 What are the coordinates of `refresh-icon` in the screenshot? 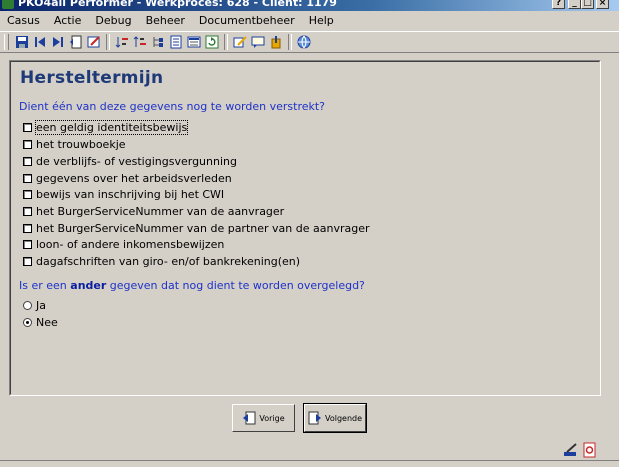 It's located at (212, 42).